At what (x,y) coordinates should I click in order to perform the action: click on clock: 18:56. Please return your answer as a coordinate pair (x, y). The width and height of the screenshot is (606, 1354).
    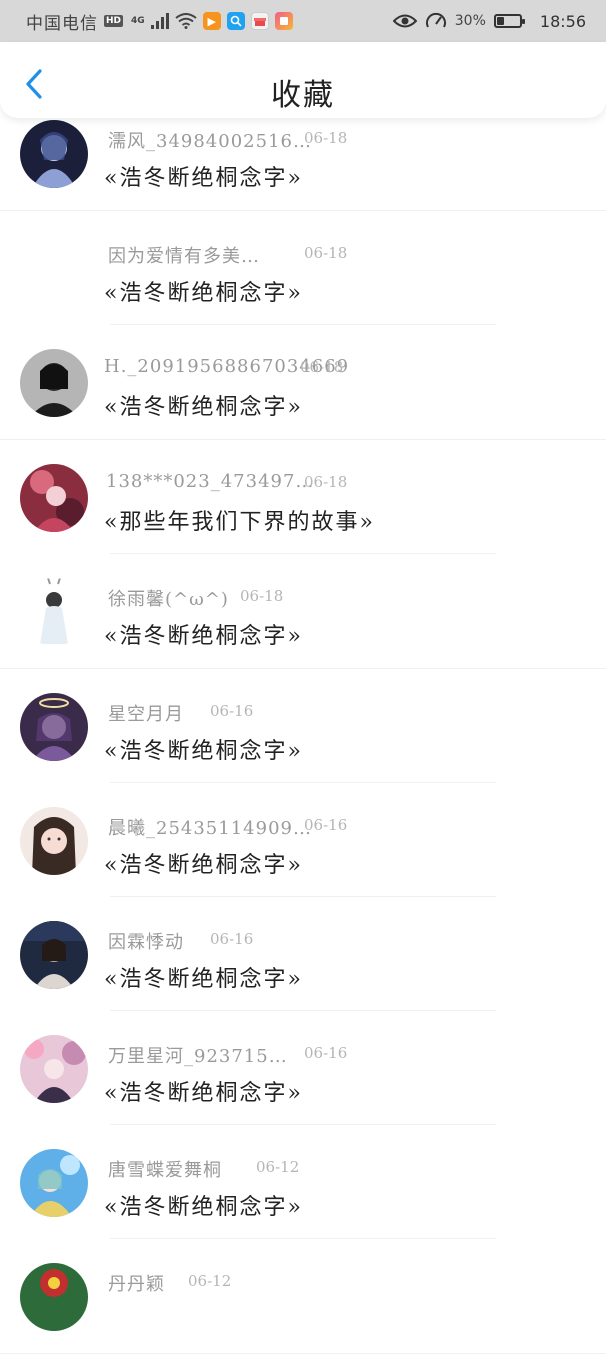
    Looking at the image, I should click on (562, 21).